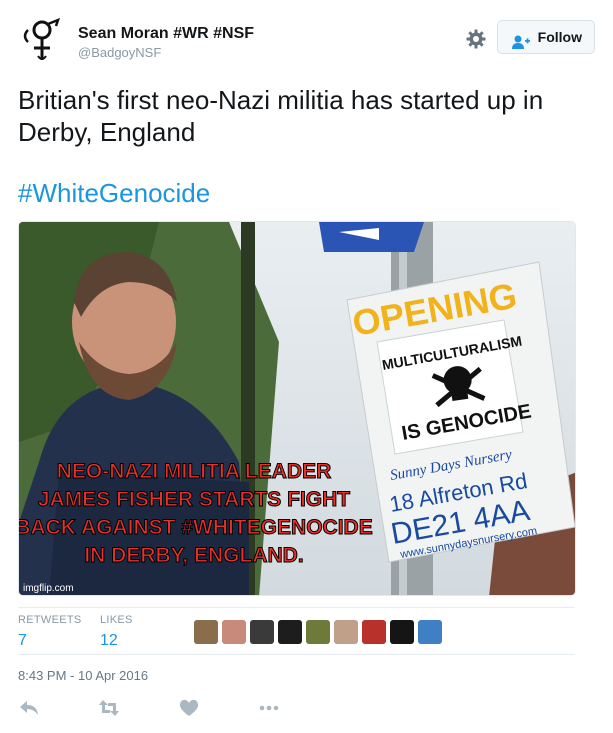  I want to click on tweet-timestamp: 8:43 PM - 10 Apr 2016, so click(83, 675).